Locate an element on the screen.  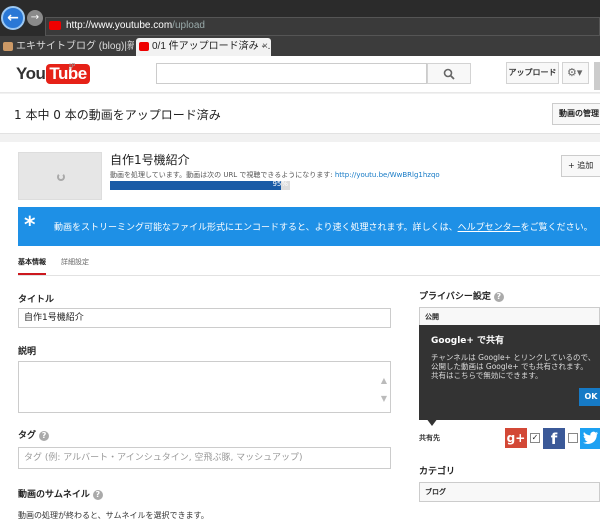
title-input: 自作1号機紹介 is located at coordinates (204, 318).